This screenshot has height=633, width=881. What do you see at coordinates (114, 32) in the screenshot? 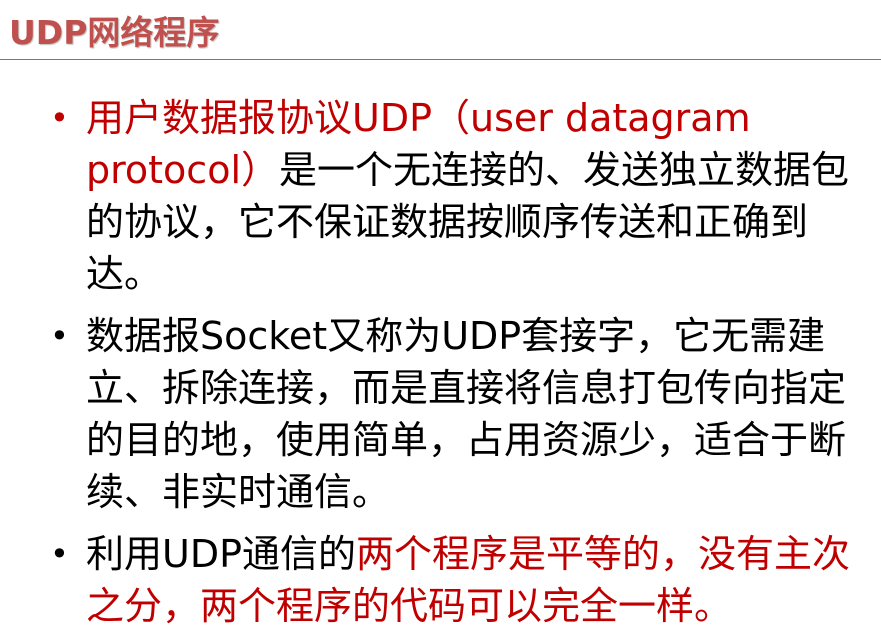
I see `slide-title: UDP网络程序` at bounding box center [114, 32].